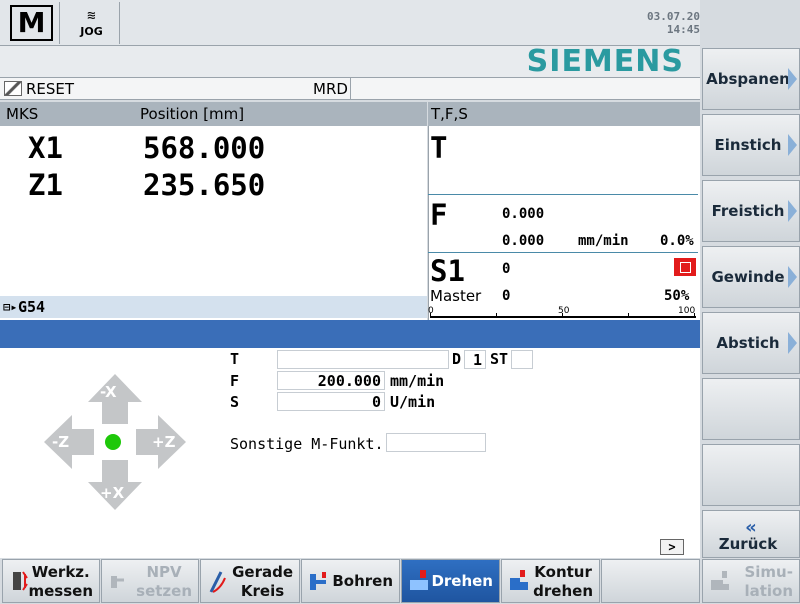 The image size is (800, 604). Describe the element at coordinates (672, 547) in the screenshot. I see `more-button: >` at that location.